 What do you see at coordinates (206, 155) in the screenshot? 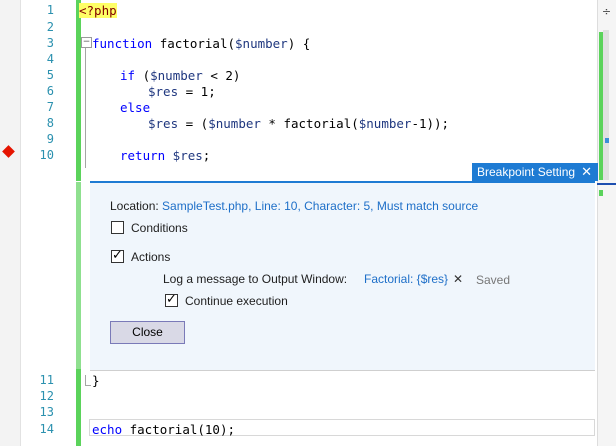
I see `code-text: ;` at bounding box center [206, 155].